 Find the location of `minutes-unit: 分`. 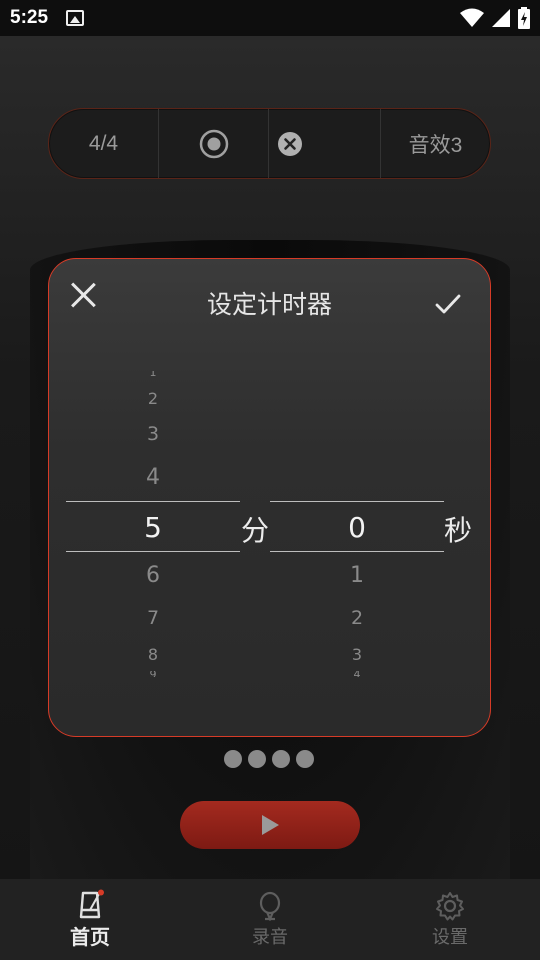

minutes-unit: 分 is located at coordinates (255, 530).